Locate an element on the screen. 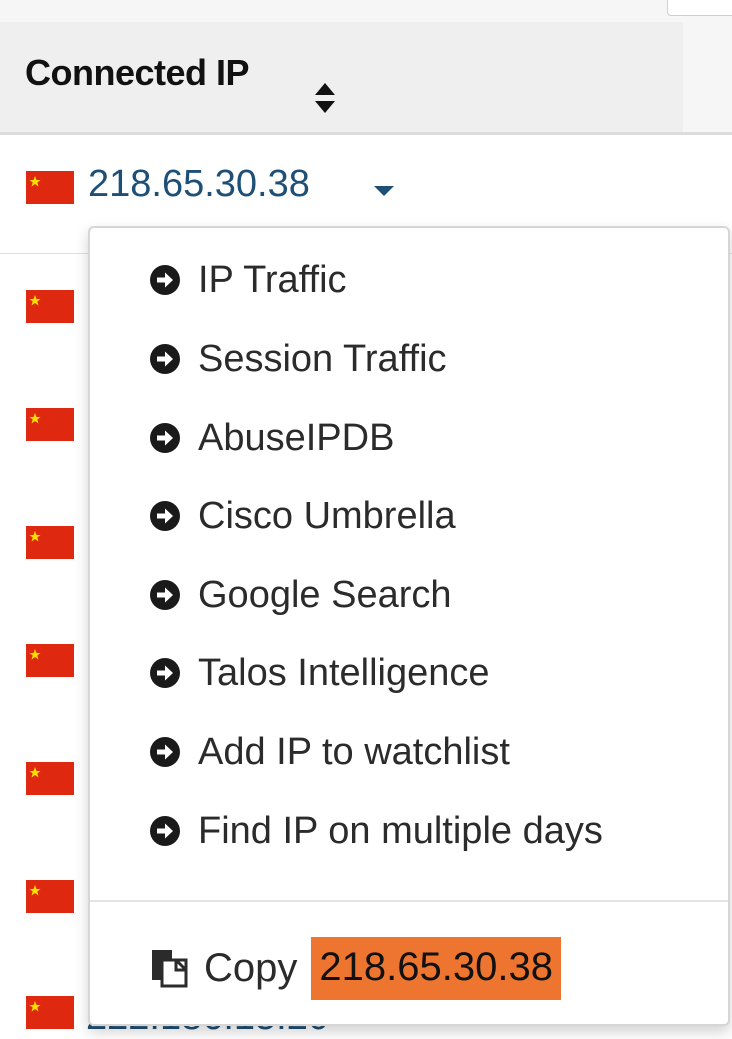 Image resolution: width=732 pixels, height=1039 pixels. top-right-control is located at coordinates (699, 8).